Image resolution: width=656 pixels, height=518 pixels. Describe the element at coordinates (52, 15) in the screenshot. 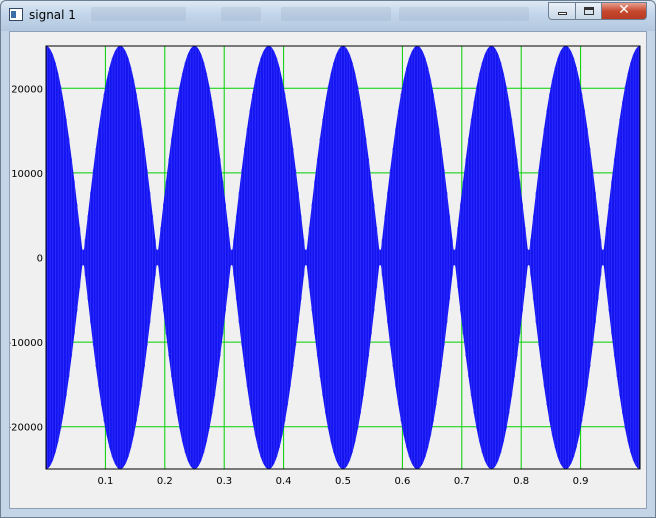

I see `window-title: signal 1` at that location.